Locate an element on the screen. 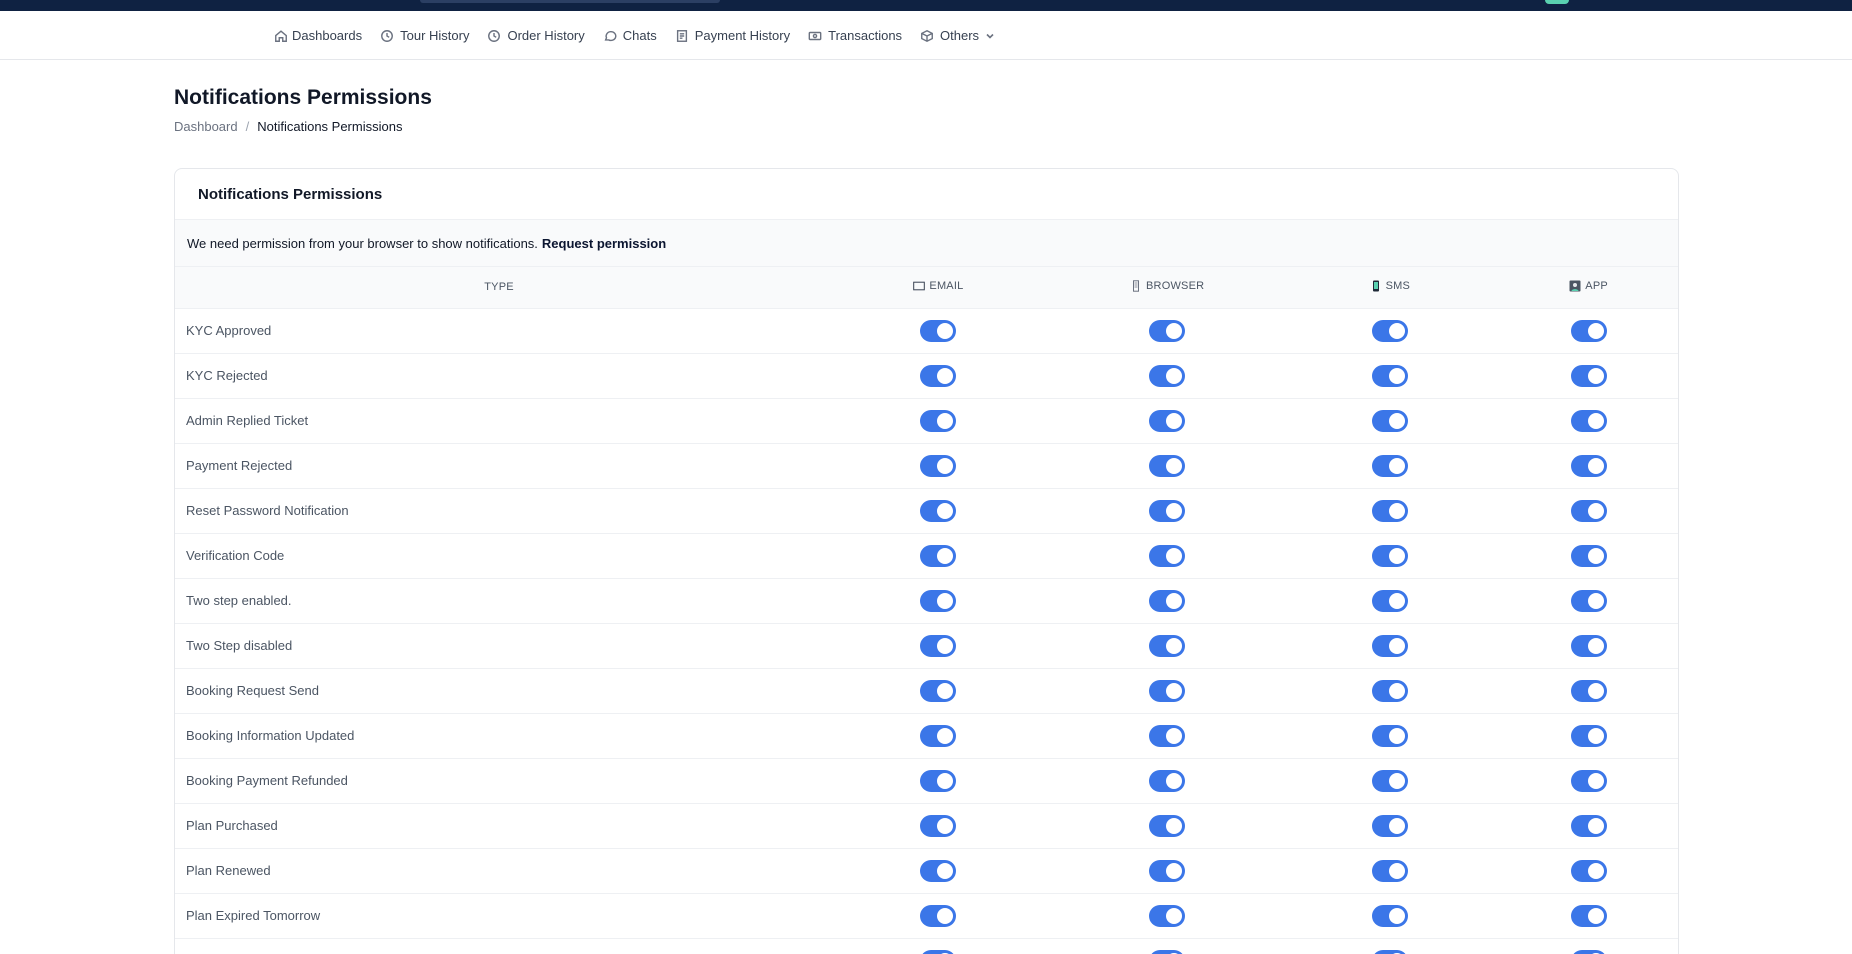 Image resolution: width=1852 pixels, height=954 pixels. nav-item-others: Others is located at coordinates (957, 35).